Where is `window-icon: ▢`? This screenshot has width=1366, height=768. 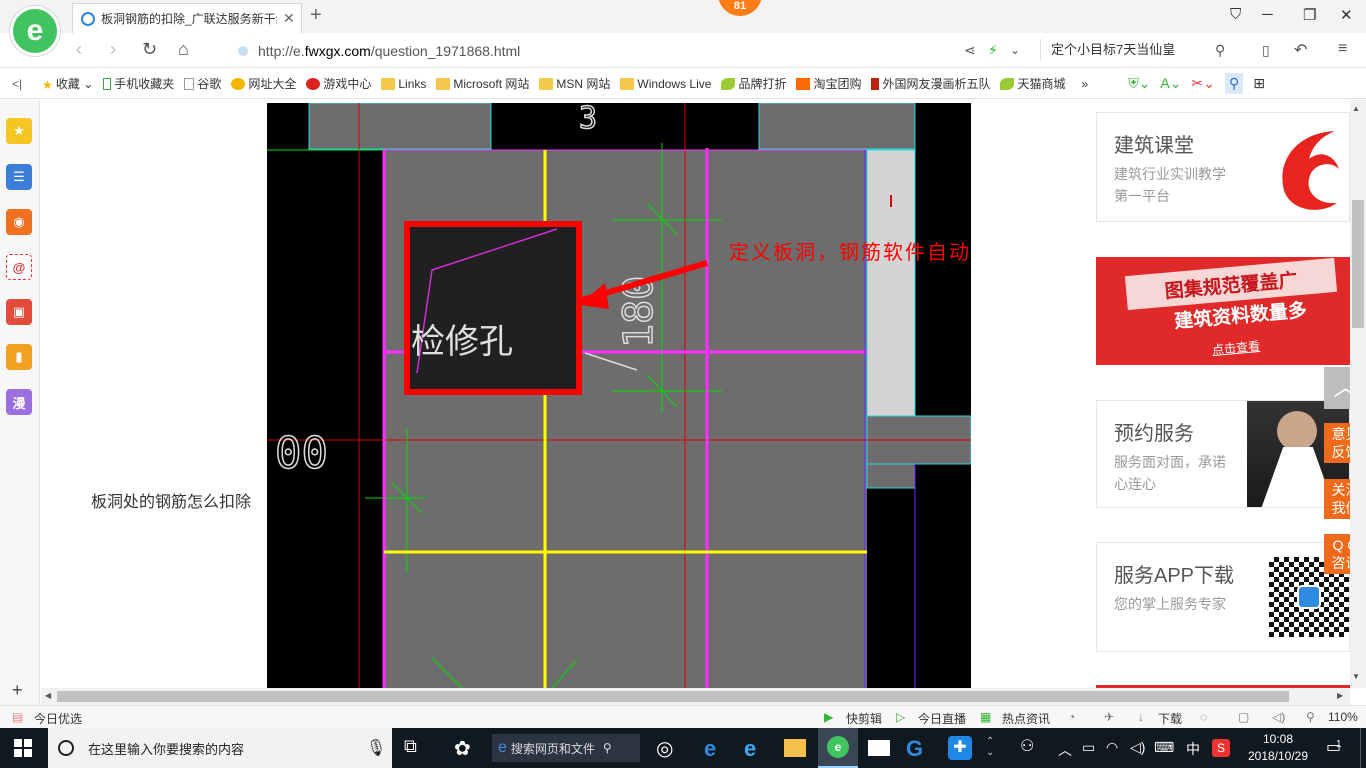
window-icon: ▢ is located at coordinates (1243, 717).